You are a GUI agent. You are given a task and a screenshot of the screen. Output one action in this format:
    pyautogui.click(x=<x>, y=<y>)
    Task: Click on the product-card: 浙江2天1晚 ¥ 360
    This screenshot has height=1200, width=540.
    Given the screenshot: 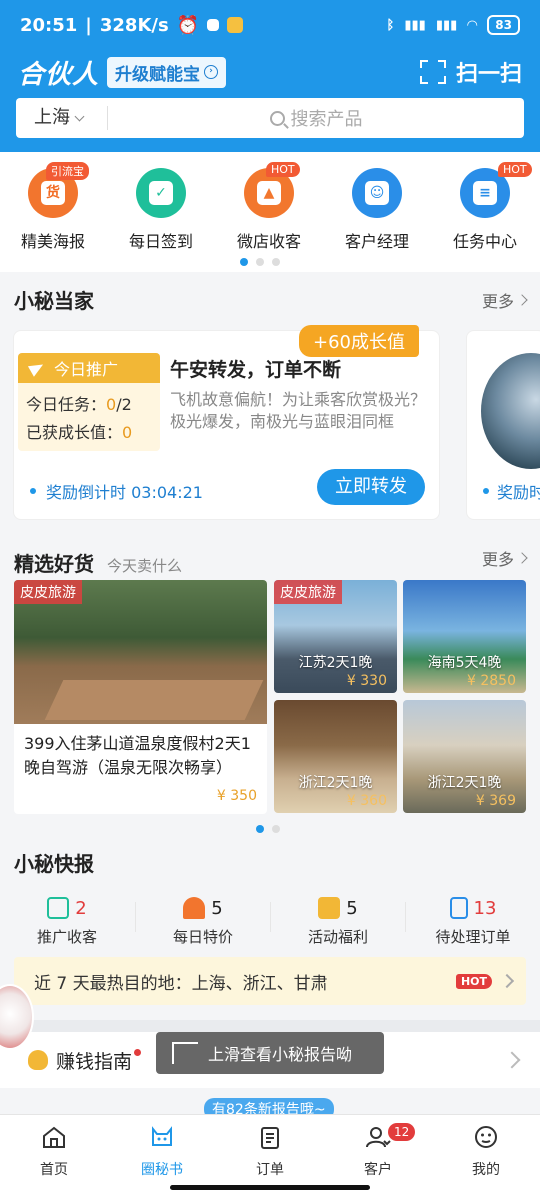 What is the action you would take?
    pyautogui.click(x=335, y=756)
    